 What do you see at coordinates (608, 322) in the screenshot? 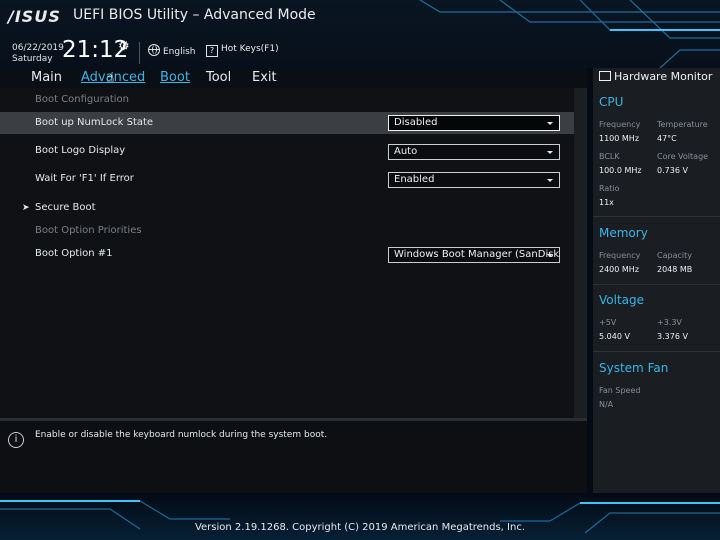
I see `voltage-5v-label: +5V` at bounding box center [608, 322].